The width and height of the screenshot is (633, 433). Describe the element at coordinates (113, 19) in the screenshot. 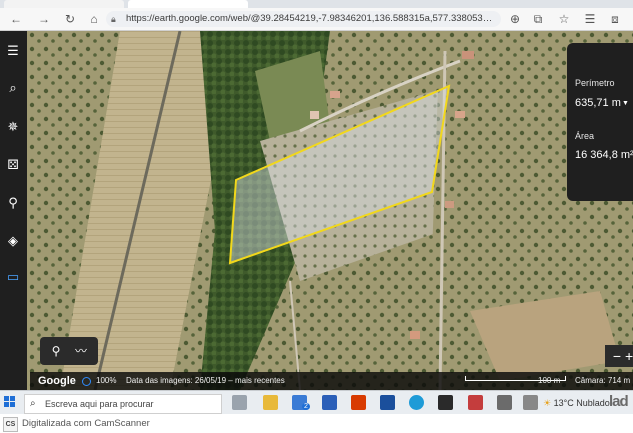

I see `lock-icon: 🔒︎` at that location.